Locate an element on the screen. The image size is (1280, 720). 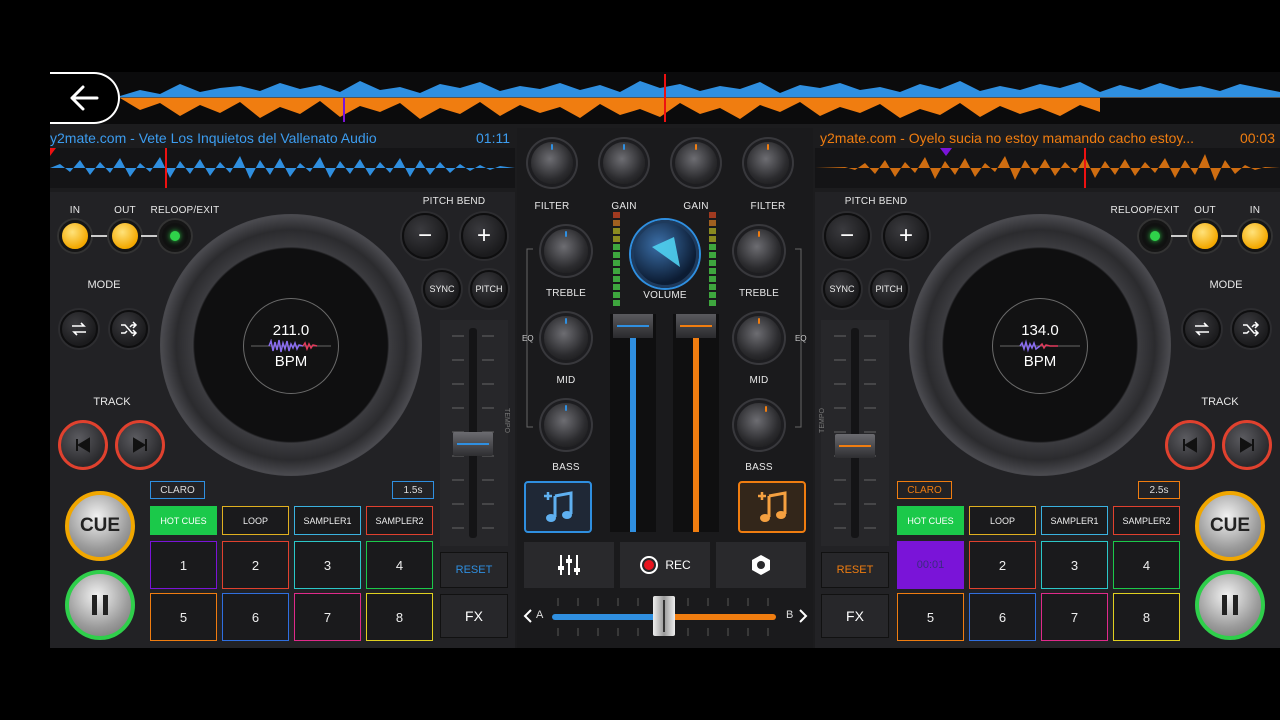
left-tempo-handle is located at coordinates (473, 444).